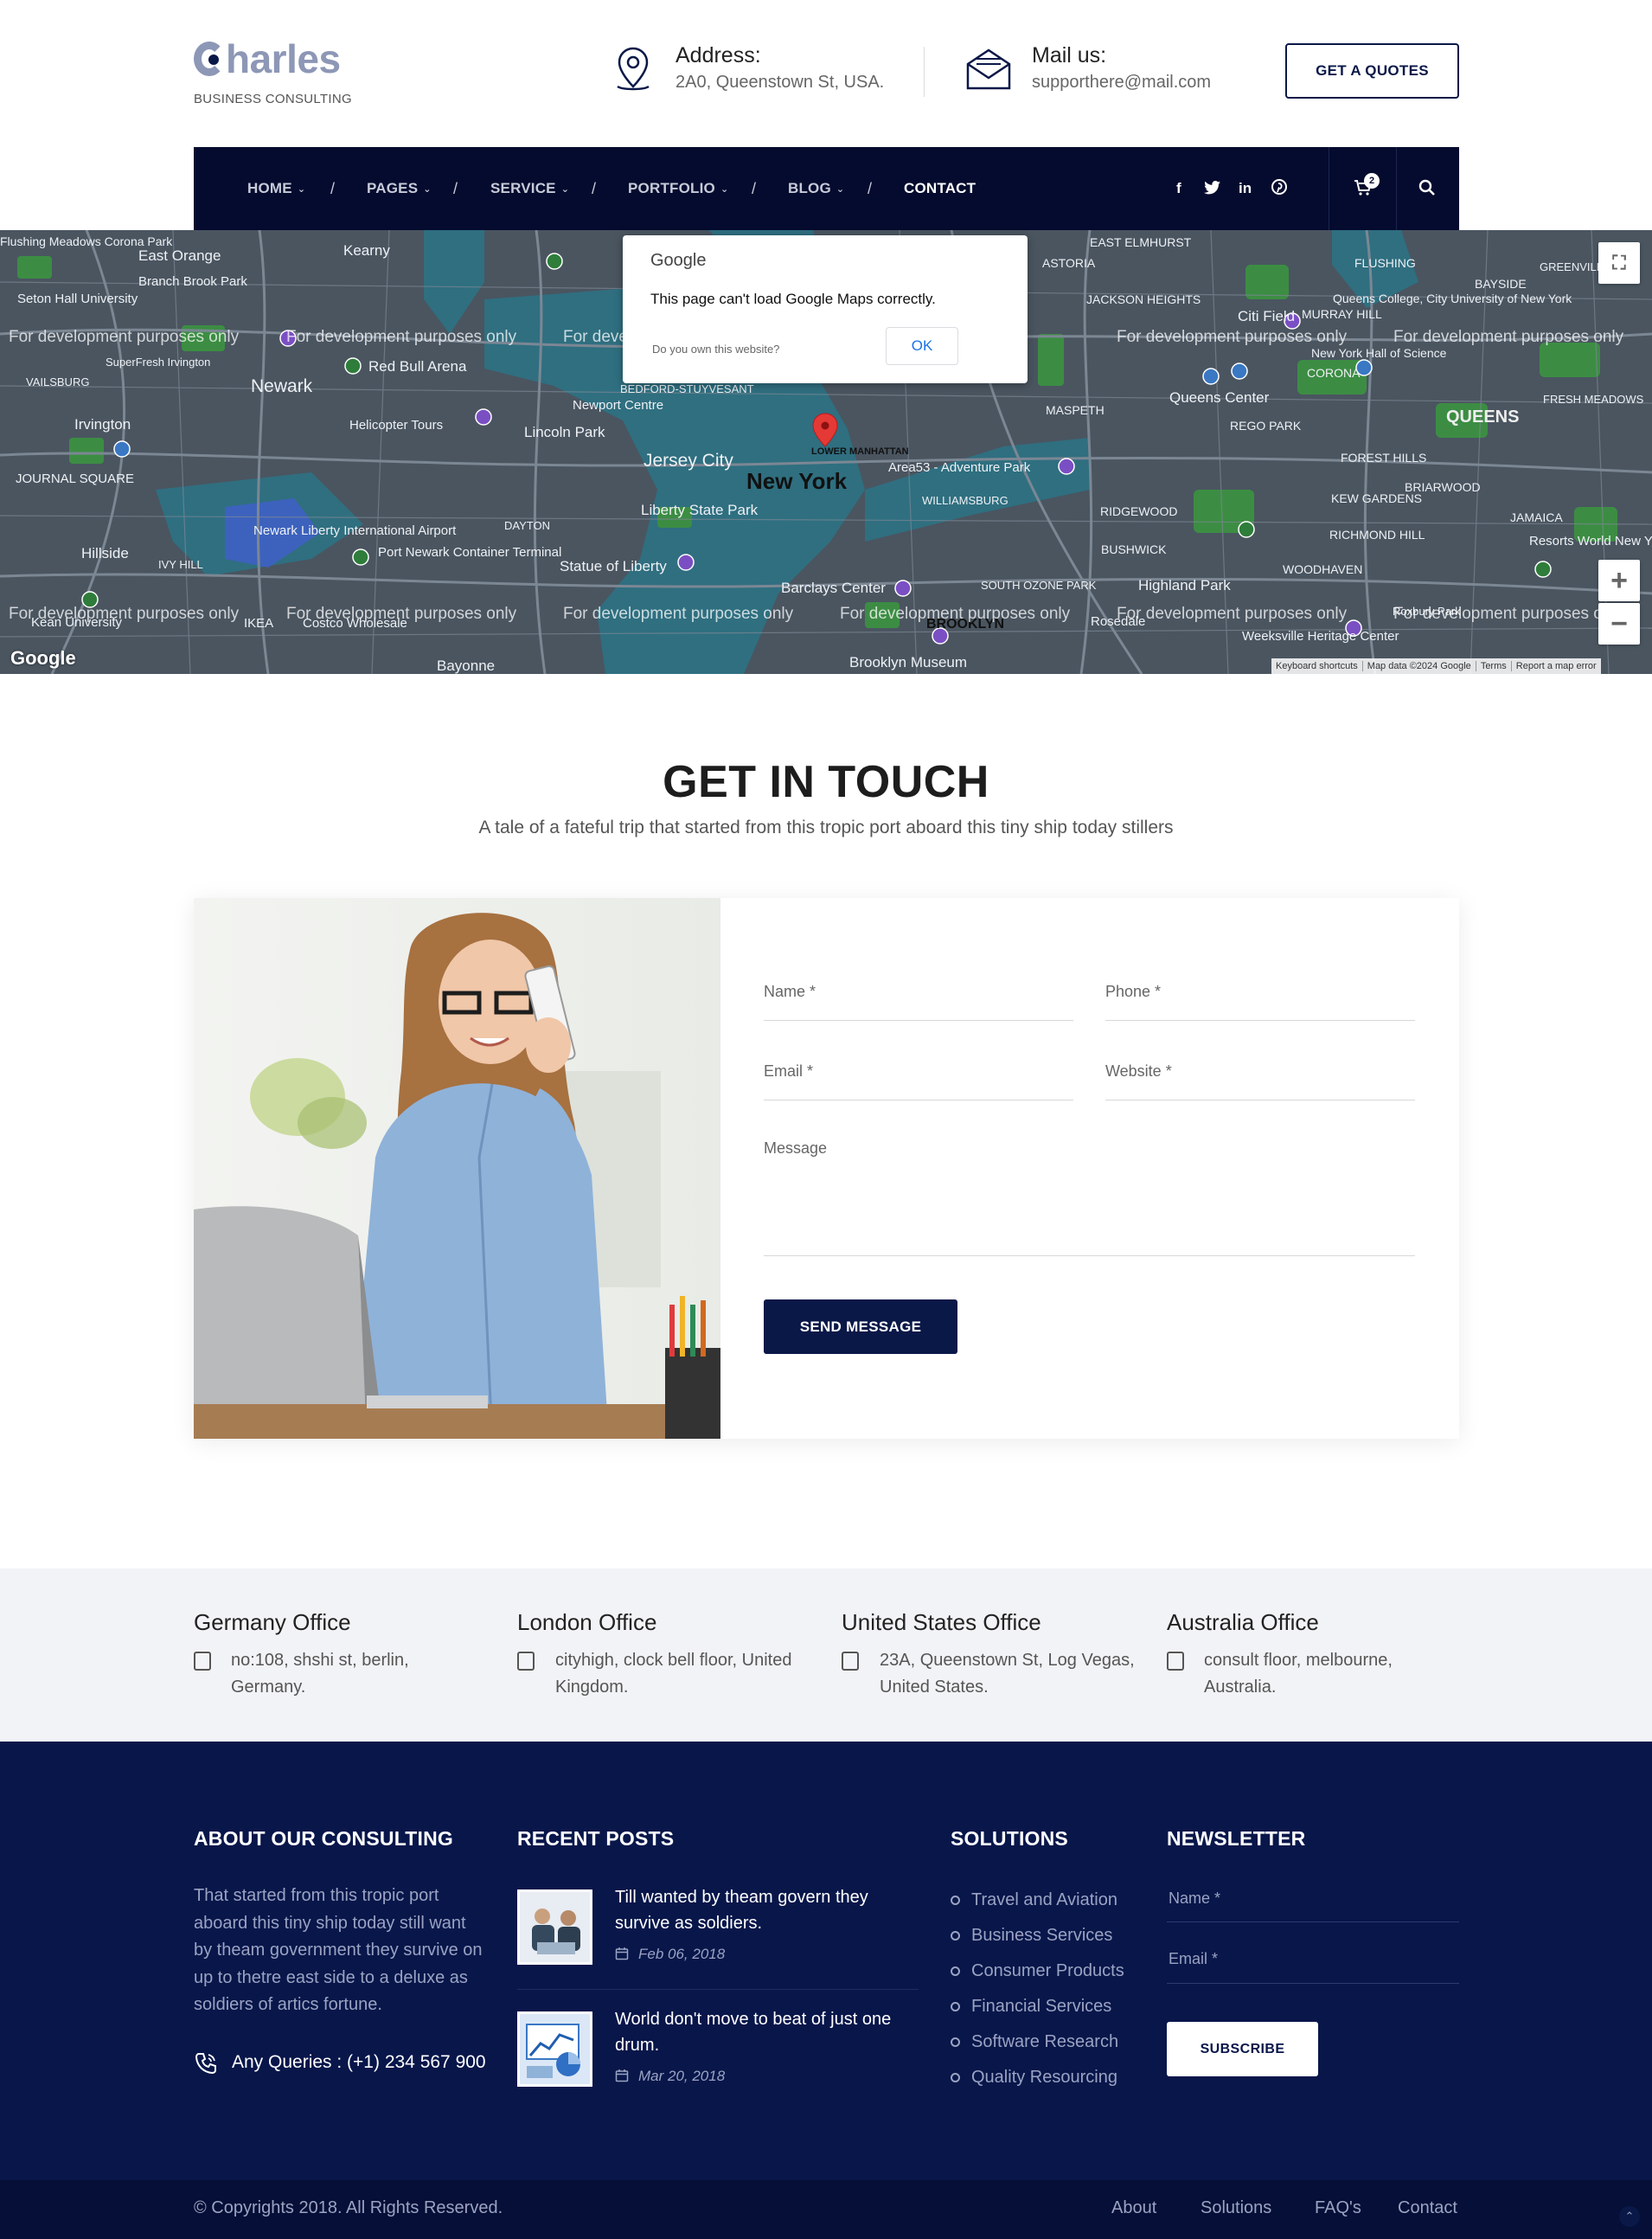 This screenshot has width=1652, height=2239. Describe the element at coordinates (338, 1950) in the screenshot. I see `about-line: by theam government they survive on` at that location.